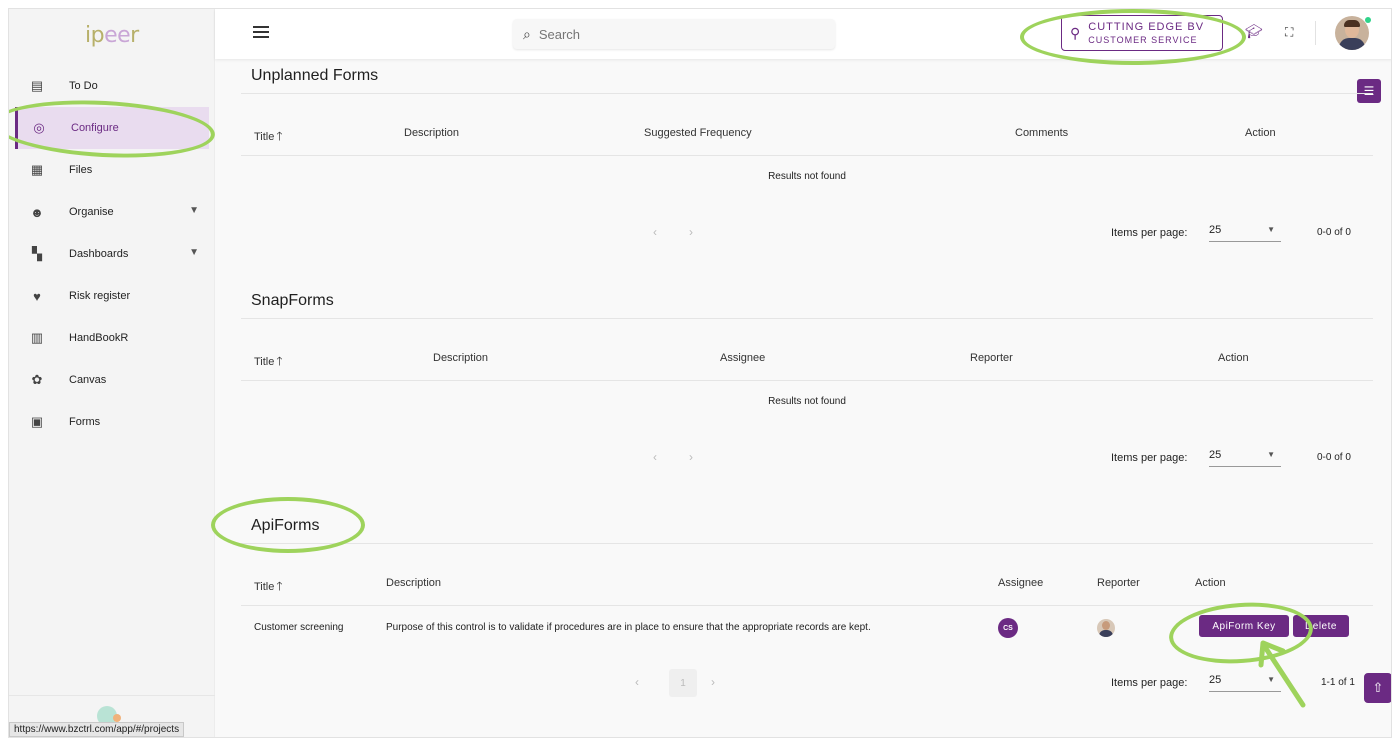 This screenshot has width=1400, height=740. Describe the element at coordinates (39, 127) in the screenshot. I see `target-icon: ◎` at that location.